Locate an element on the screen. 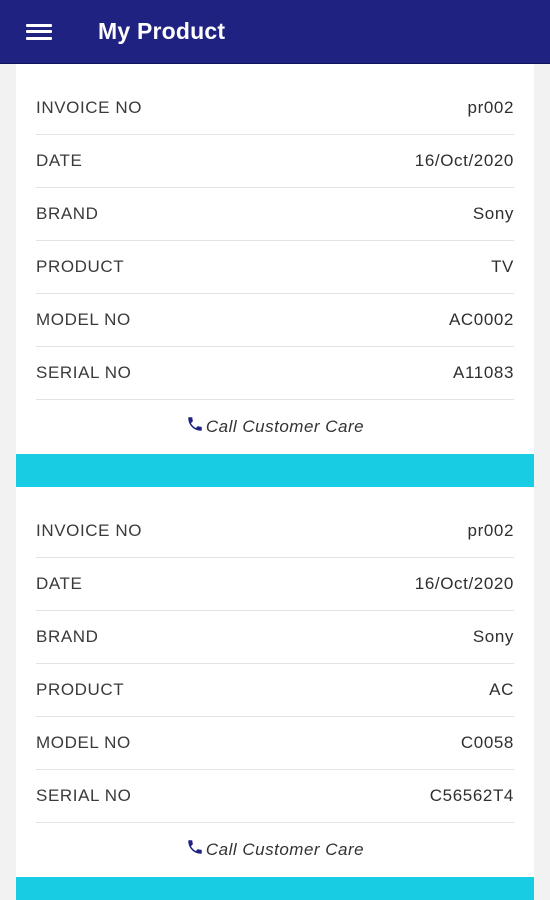 The width and height of the screenshot is (550, 900). product-value: AC is located at coordinates (501, 689).